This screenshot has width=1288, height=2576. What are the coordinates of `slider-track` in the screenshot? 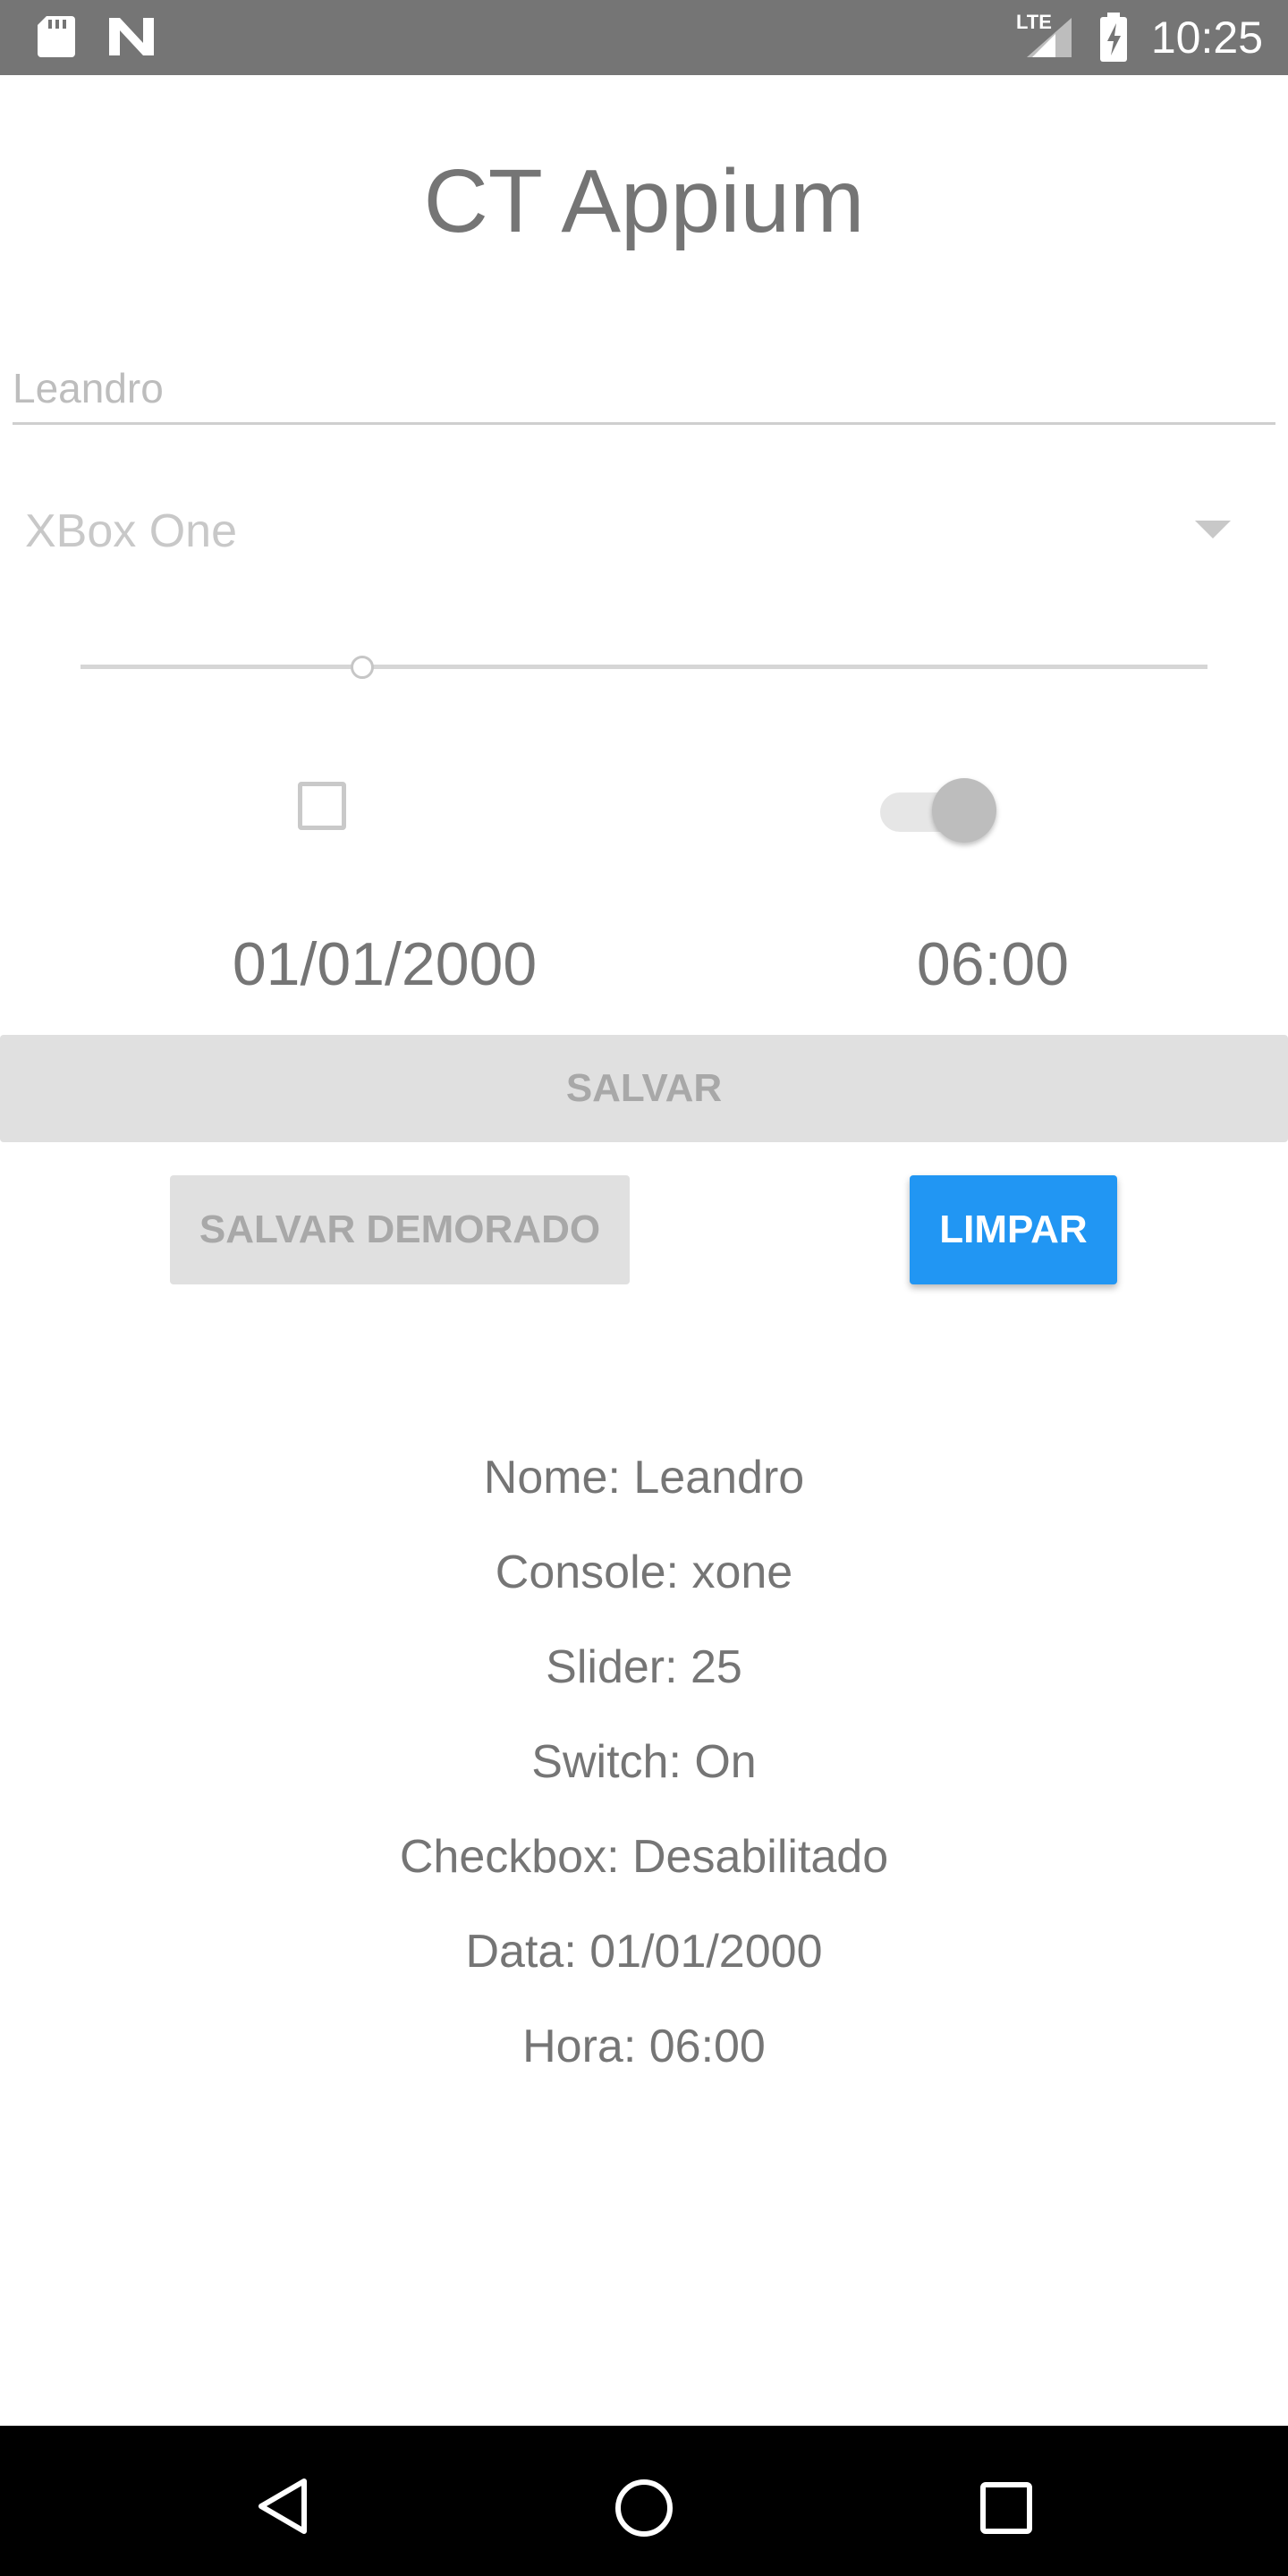 It's located at (644, 667).